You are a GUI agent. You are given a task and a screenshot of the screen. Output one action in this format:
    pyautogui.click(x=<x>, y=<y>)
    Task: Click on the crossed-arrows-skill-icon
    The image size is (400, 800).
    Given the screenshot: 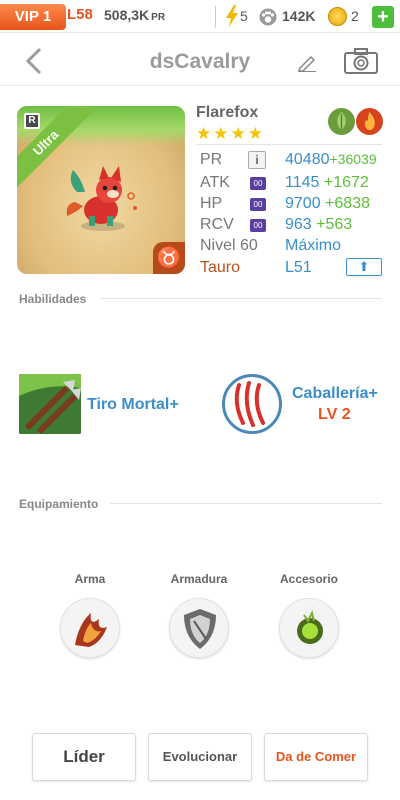 What is the action you would take?
    pyautogui.click(x=50, y=404)
    